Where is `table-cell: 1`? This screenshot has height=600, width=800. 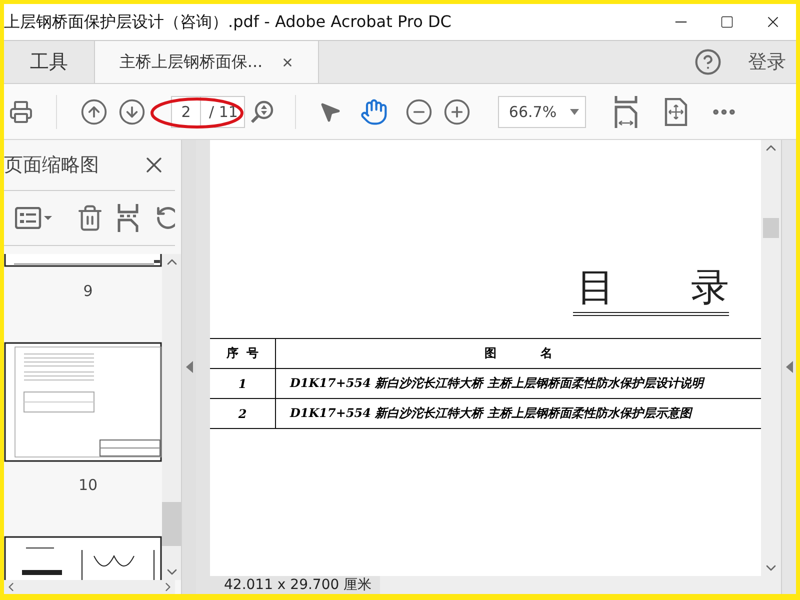 table-cell: 1 is located at coordinates (243, 383).